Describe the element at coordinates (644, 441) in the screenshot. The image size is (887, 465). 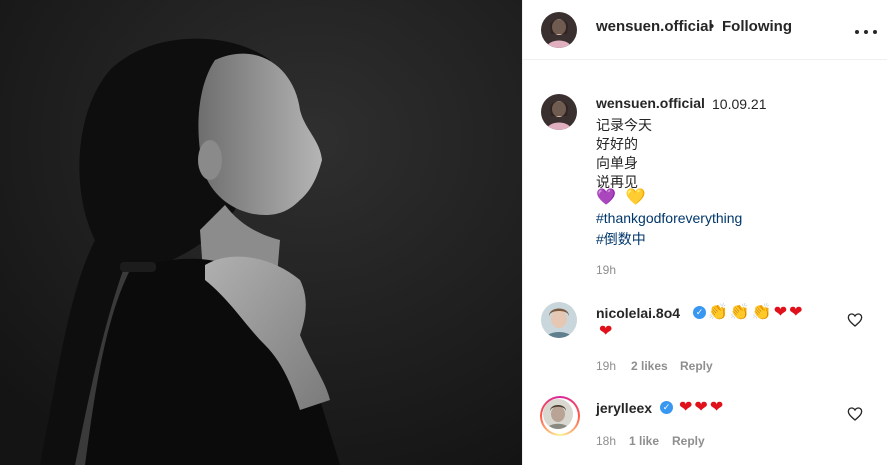
I see `comment-likes: 1 like` at that location.